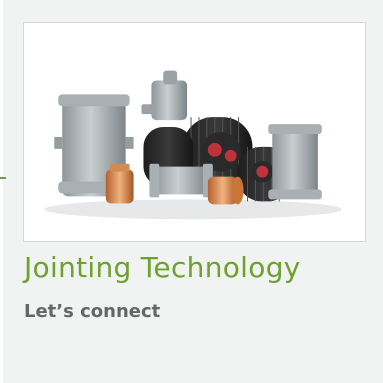 The width and height of the screenshot is (383, 383). I want to click on card-title: Jointing Technology, so click(162, 268).